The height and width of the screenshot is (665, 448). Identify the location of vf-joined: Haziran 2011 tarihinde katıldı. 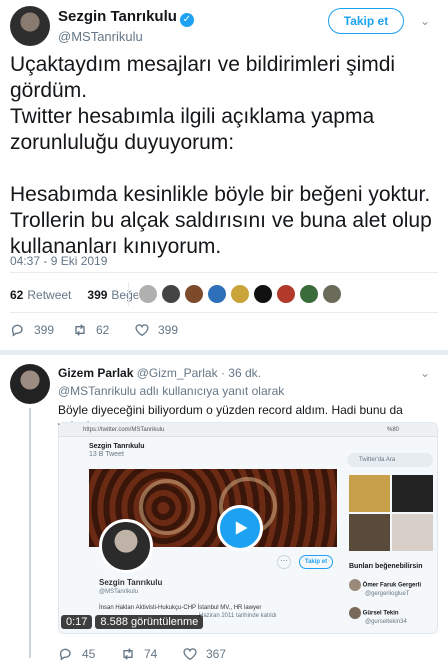
(238, 616).